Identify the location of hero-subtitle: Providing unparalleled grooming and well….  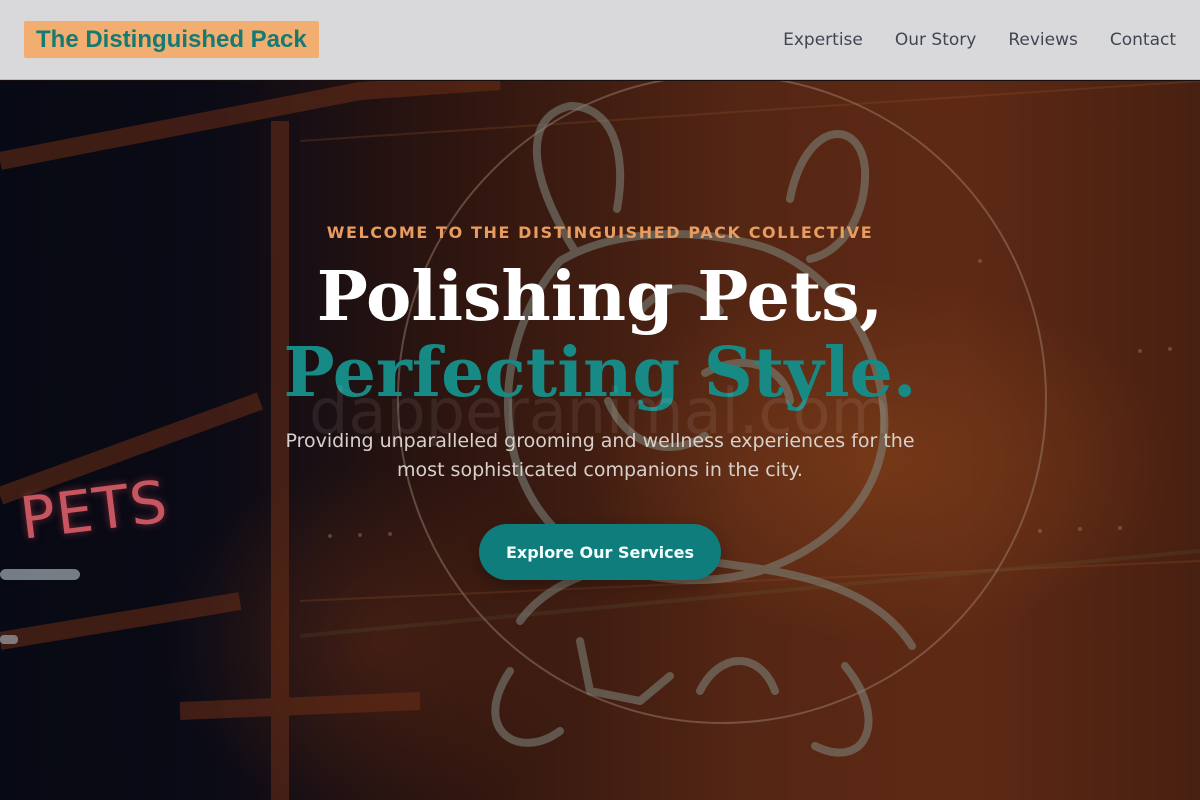
(600, 455).